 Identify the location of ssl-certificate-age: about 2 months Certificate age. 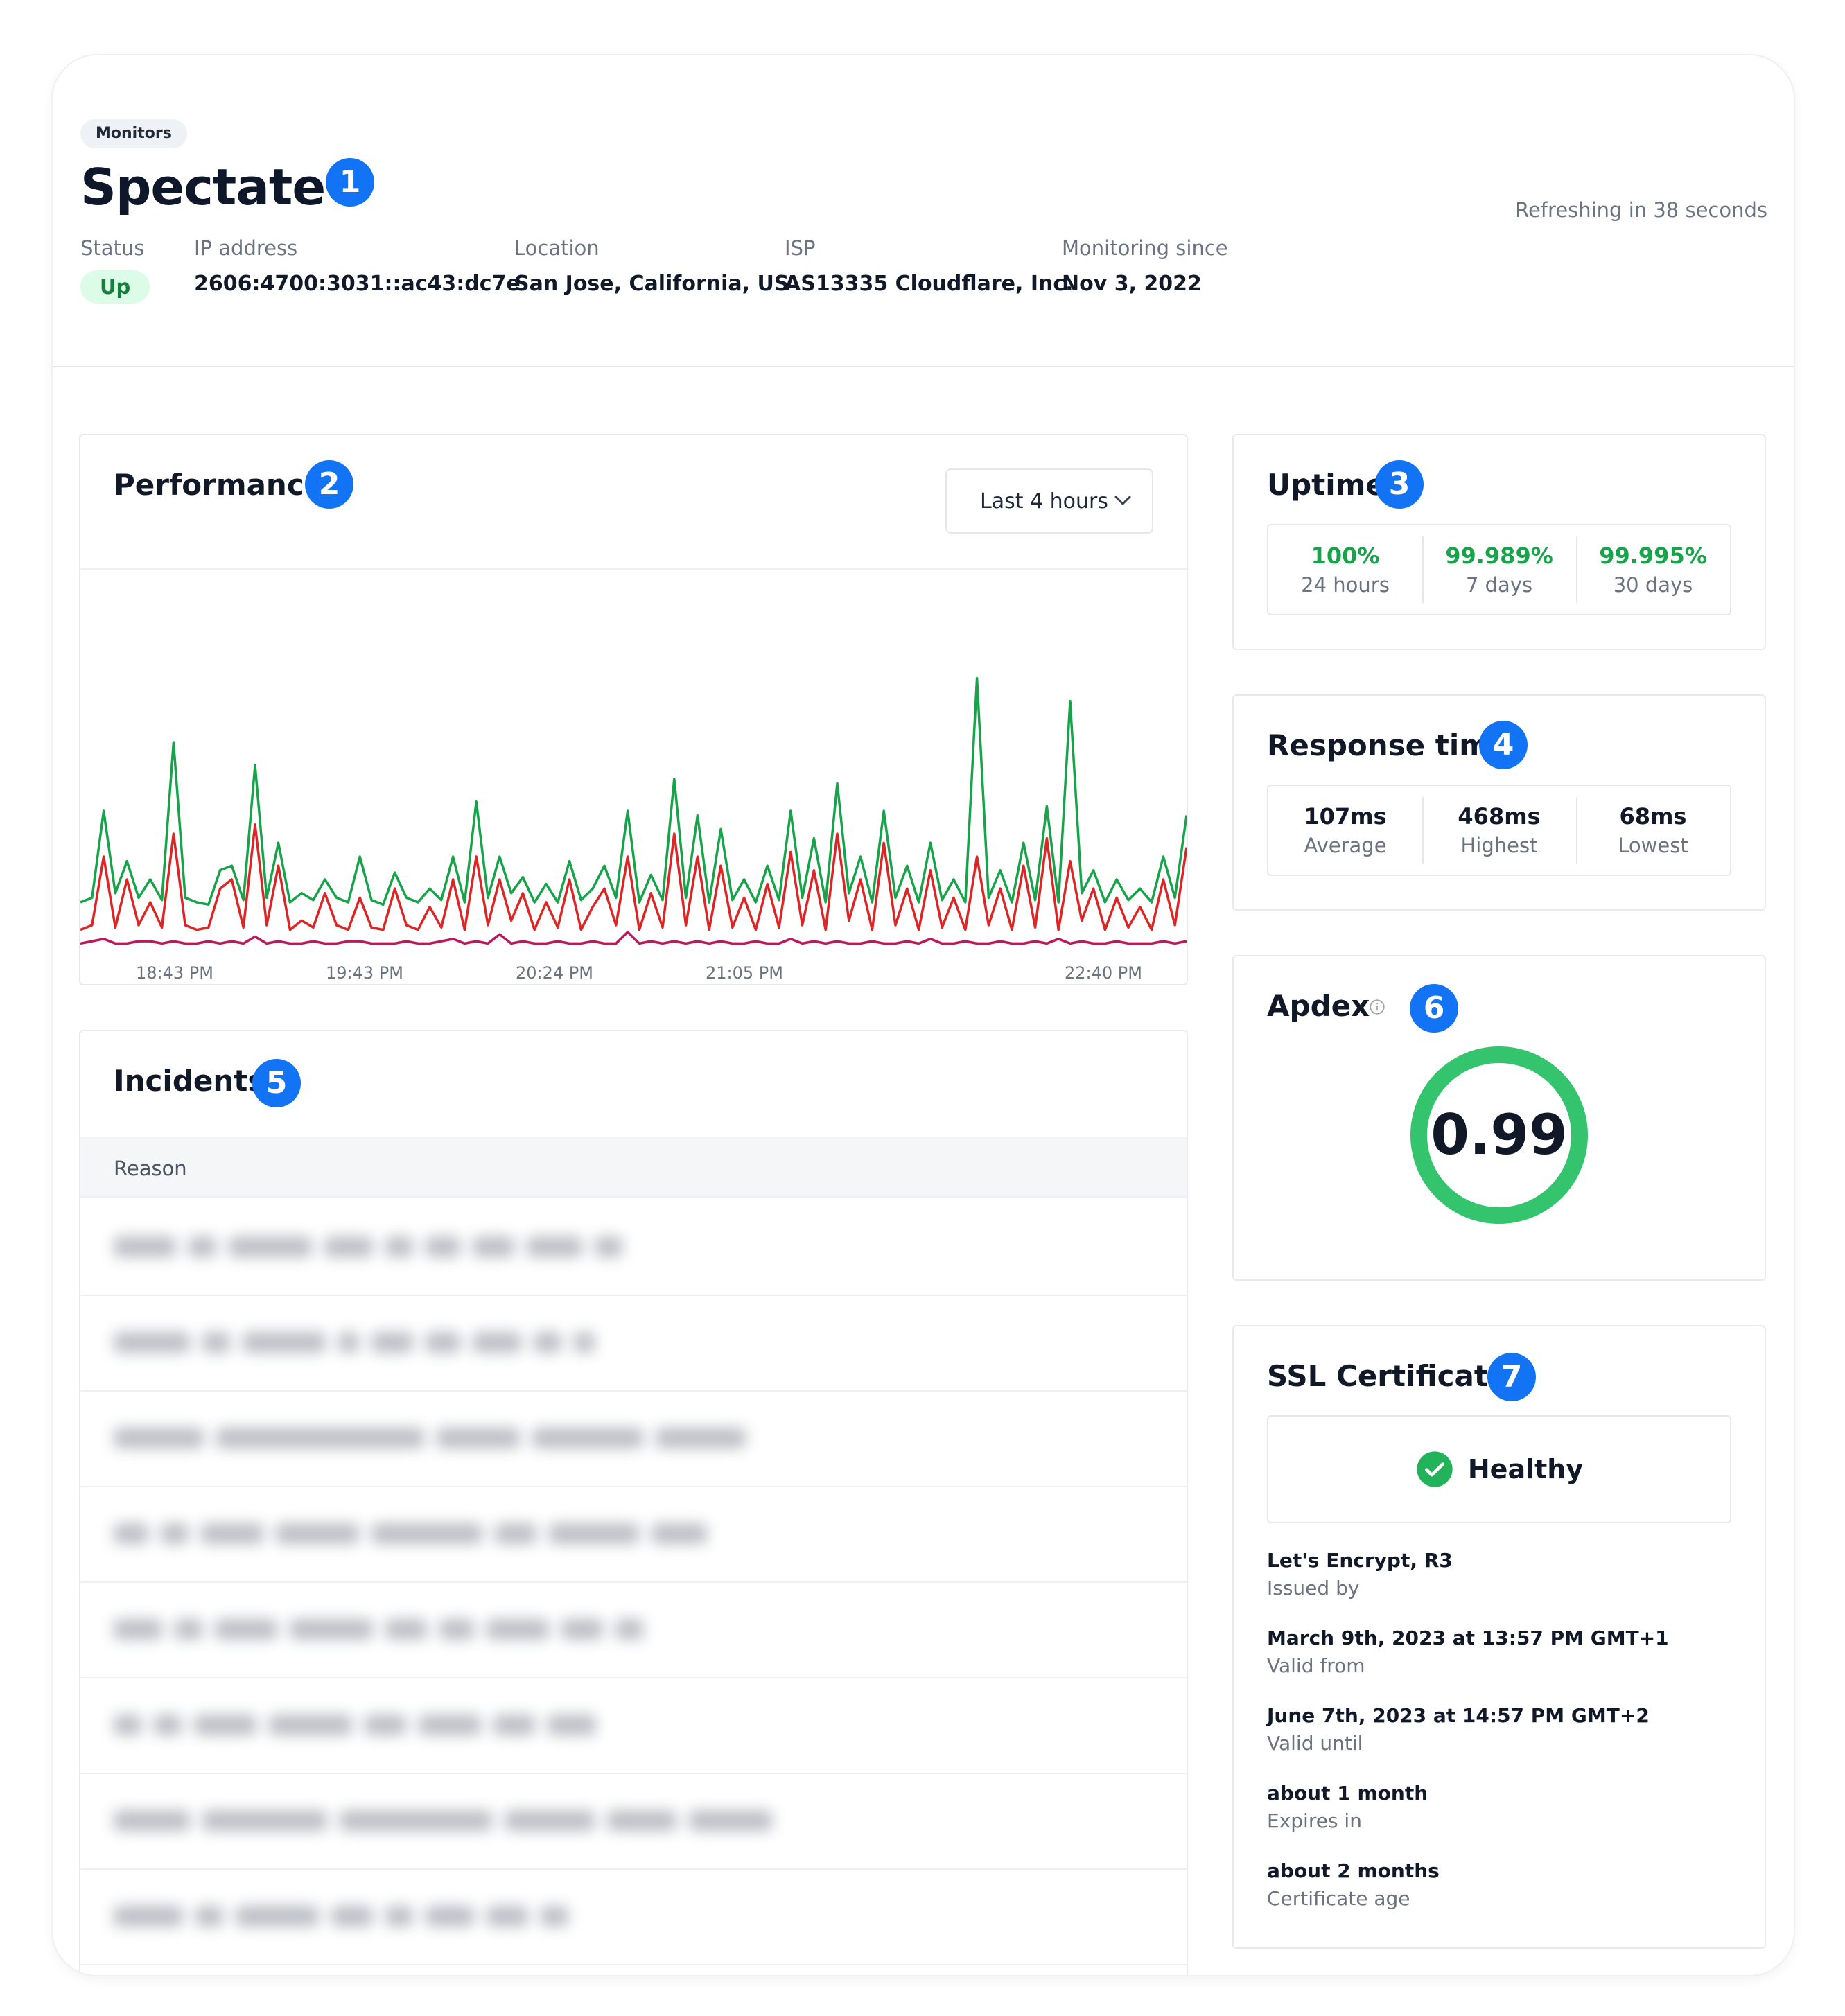
(1353, 1885).